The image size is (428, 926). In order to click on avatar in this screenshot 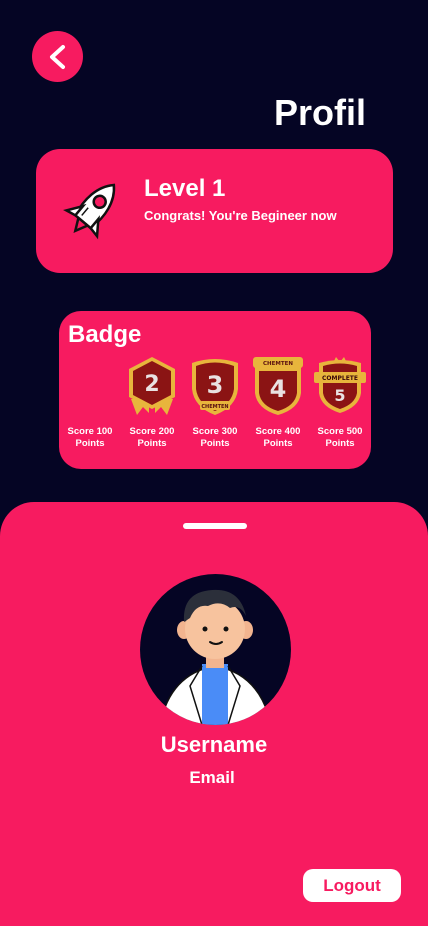, I will do `click(215, 649)`.